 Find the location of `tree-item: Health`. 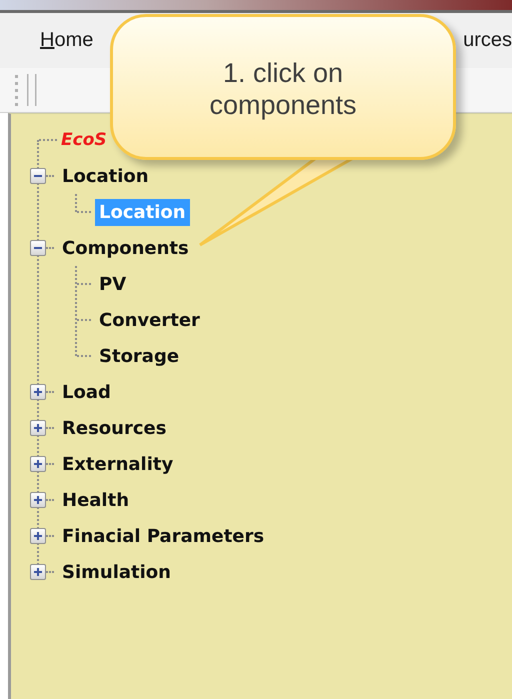

tree-item: Health is located at coordinates (96, 500).